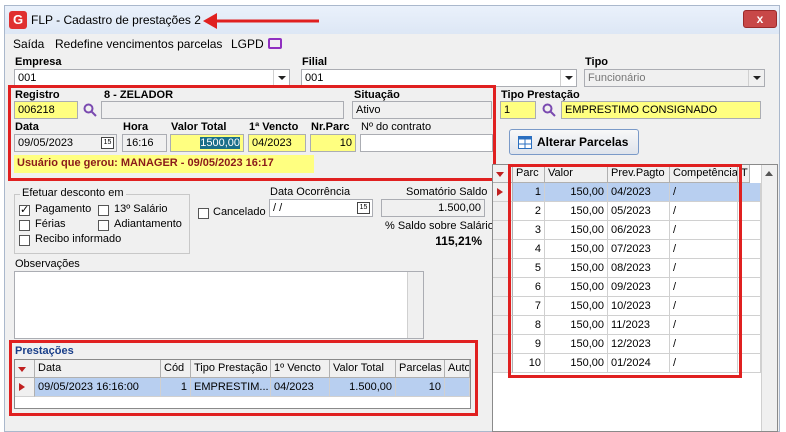  I want to click on decimo-checkbox, so click(103, 210).